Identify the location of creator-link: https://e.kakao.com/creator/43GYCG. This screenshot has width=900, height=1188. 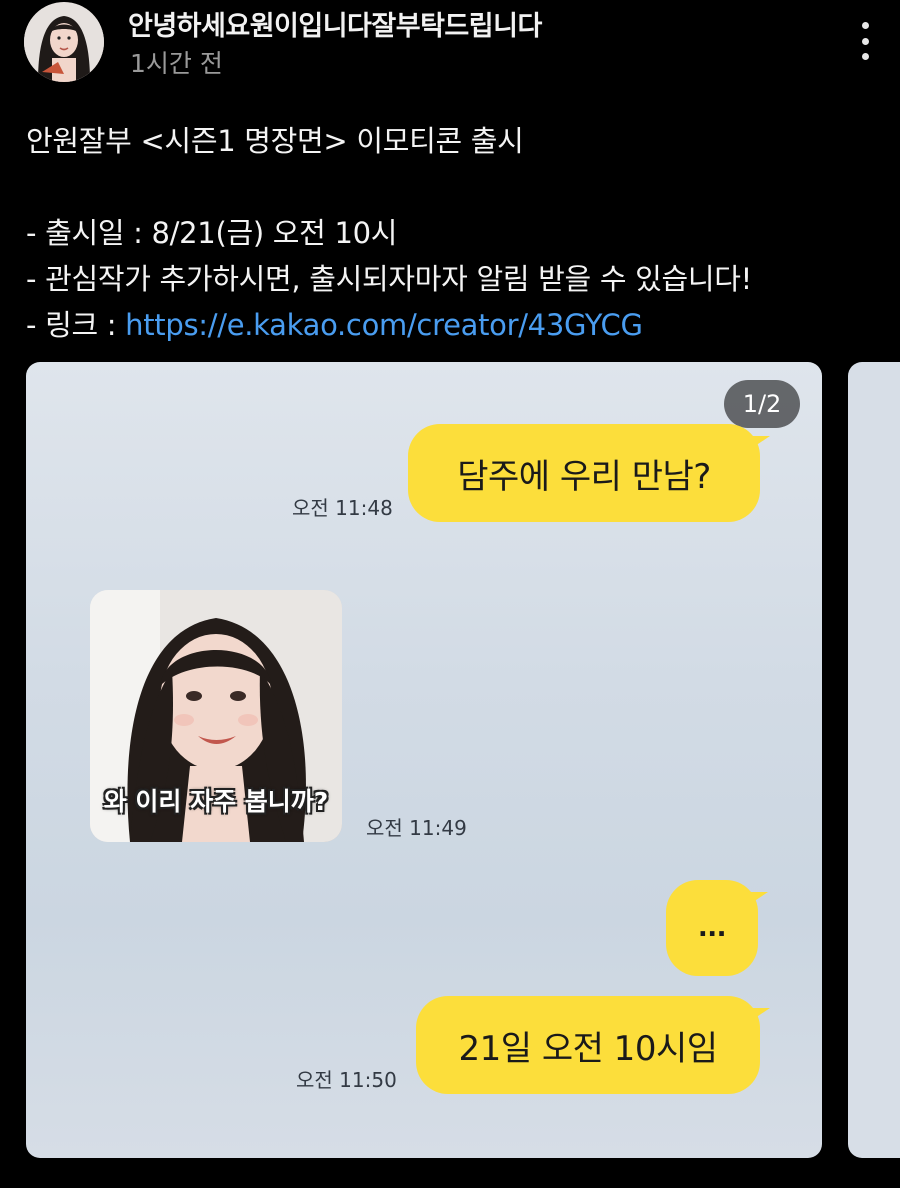
(384, 325).